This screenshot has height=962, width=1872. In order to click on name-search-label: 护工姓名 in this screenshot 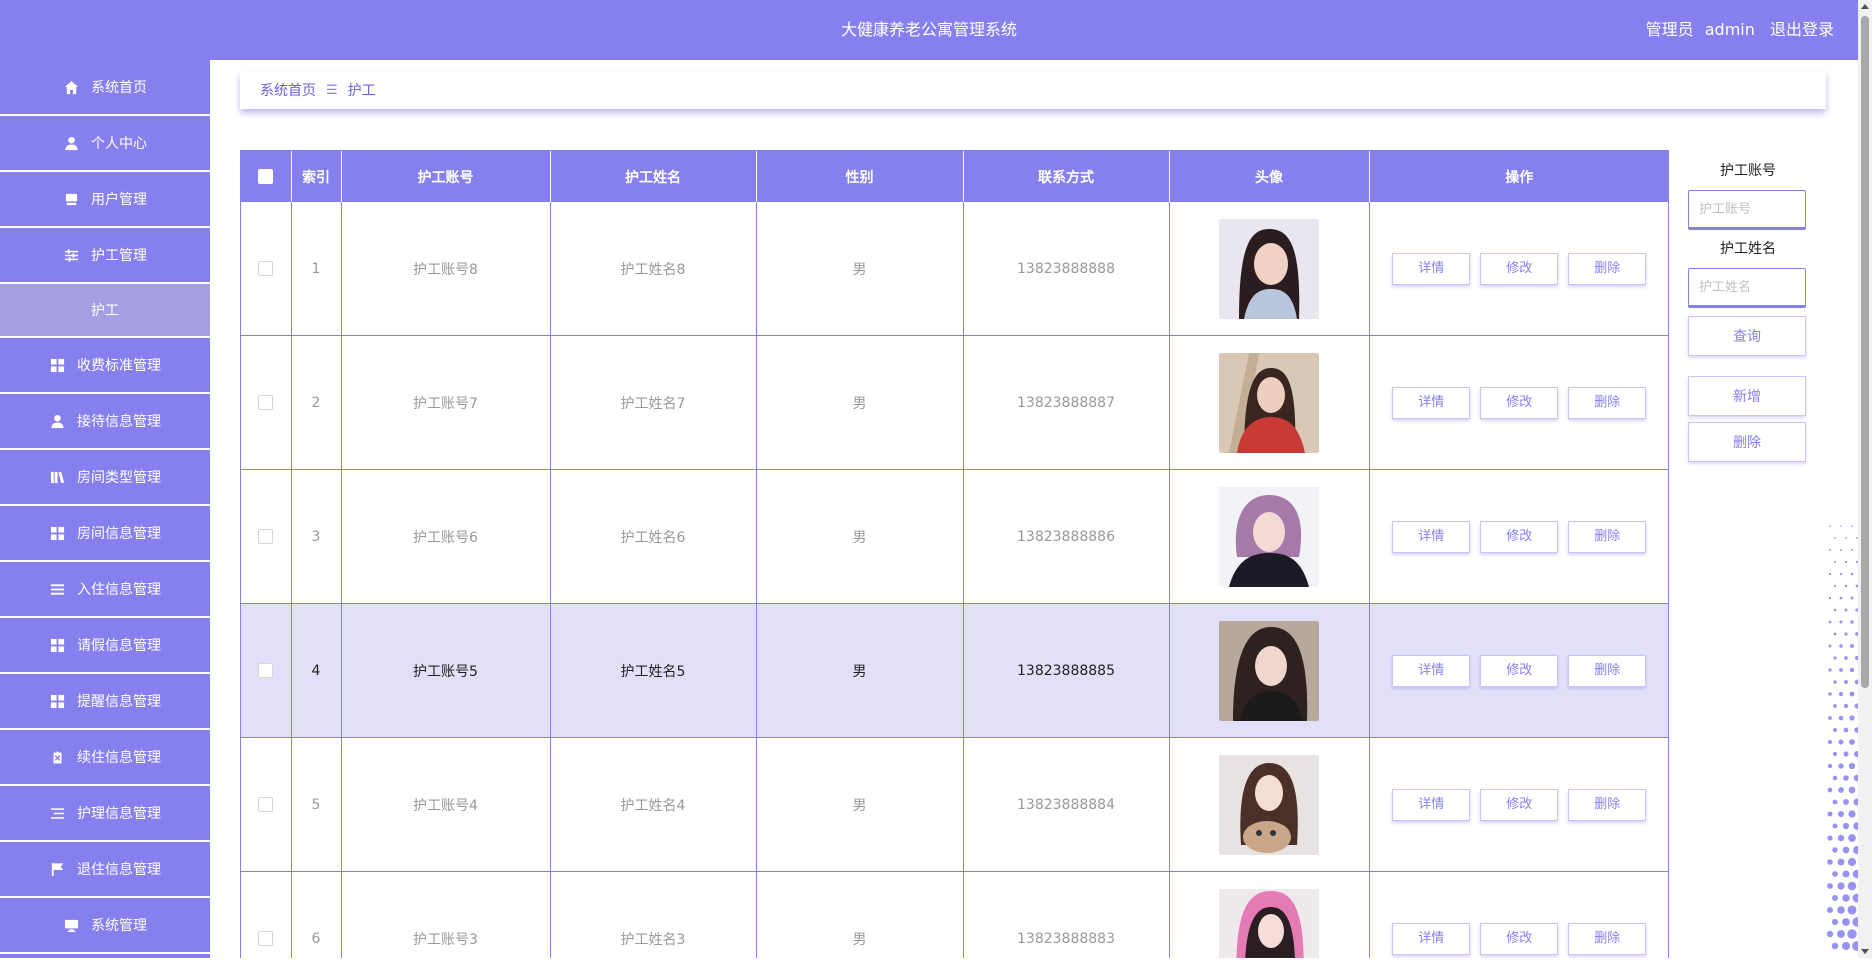, I will do `click(1748, 249)`.